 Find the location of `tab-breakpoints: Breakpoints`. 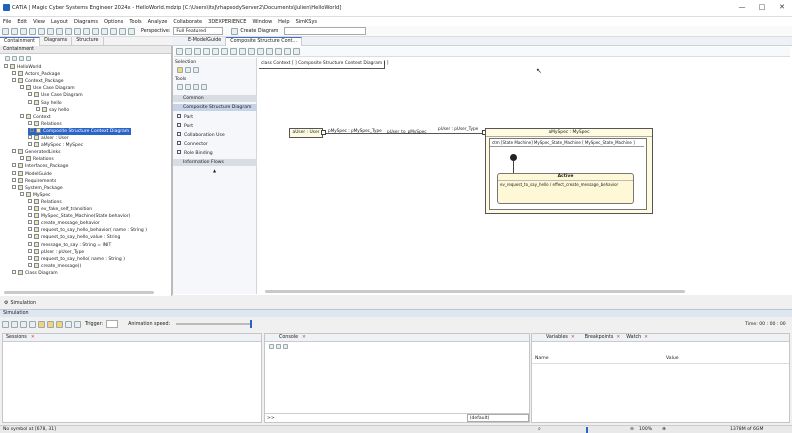

tab-breakpoints: Breakpoints is located at coordinates (599, 337).